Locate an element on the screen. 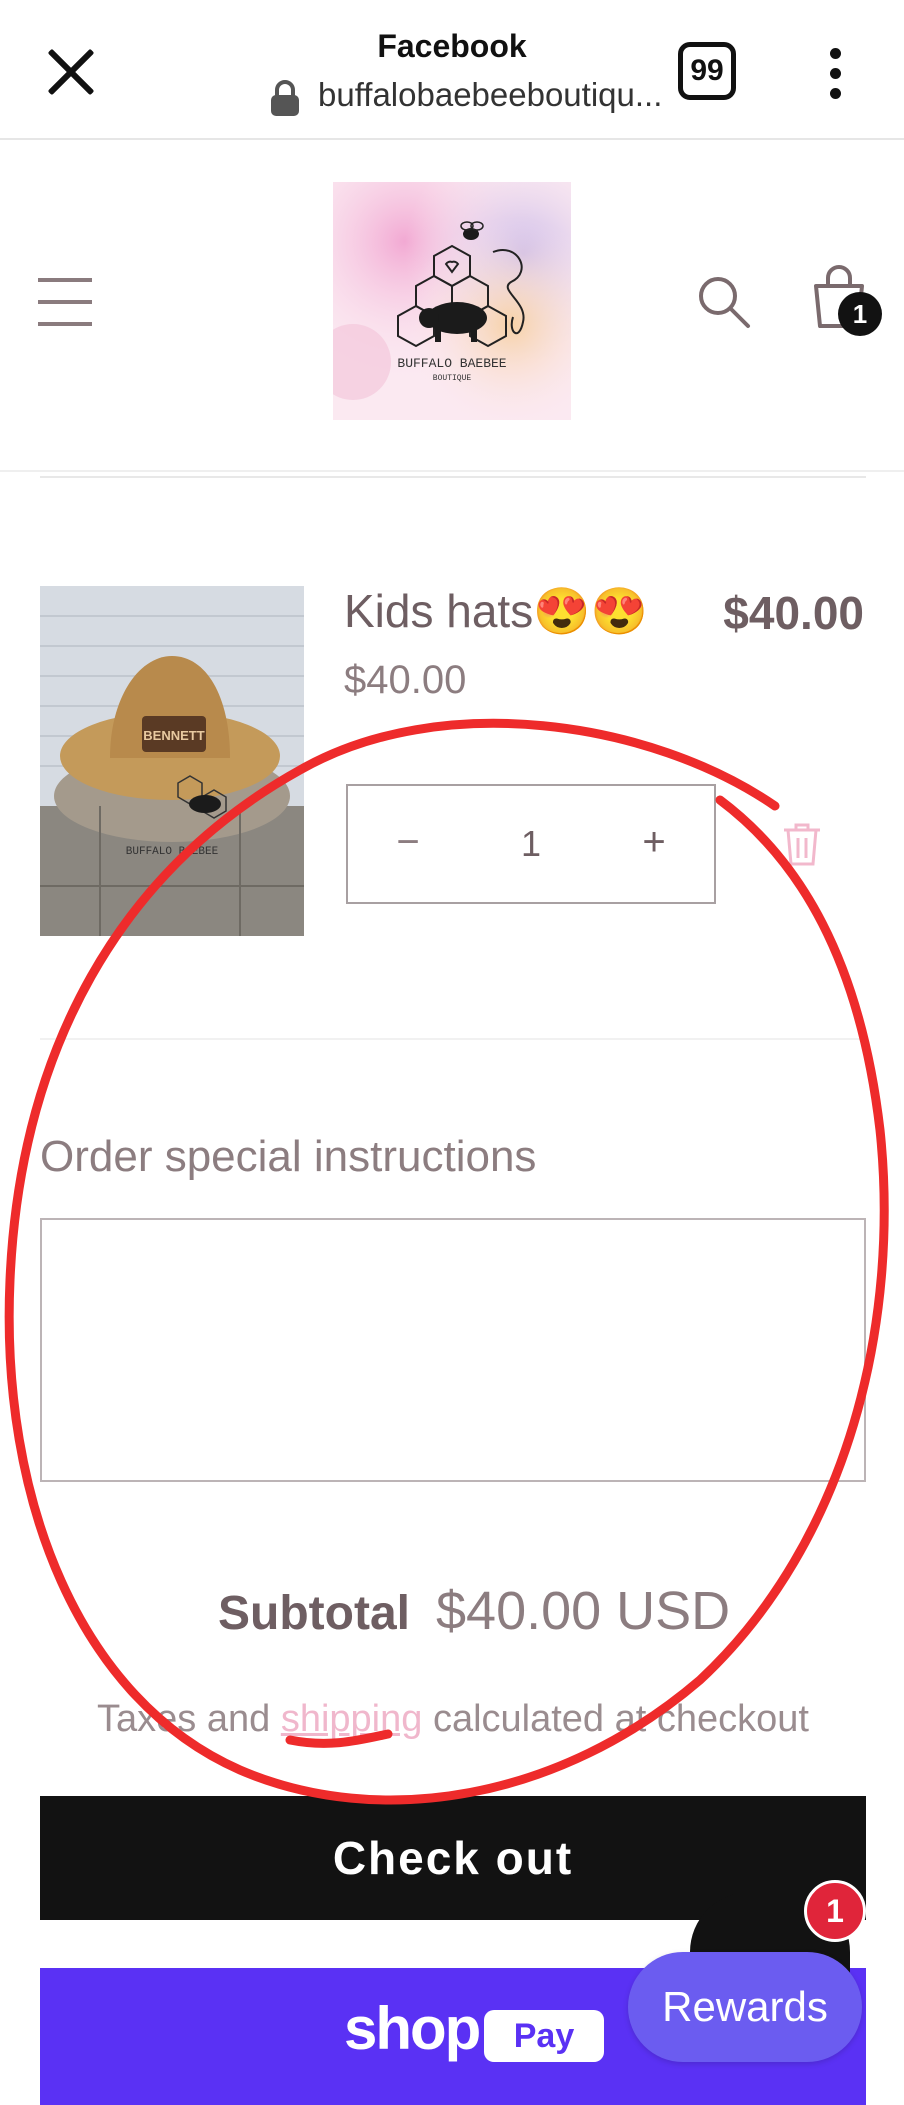 The width and height of the screenshot is (904, 2105). barrel-logo-text: BUFFALO BAEBEE is located at coordinates (172, 852).